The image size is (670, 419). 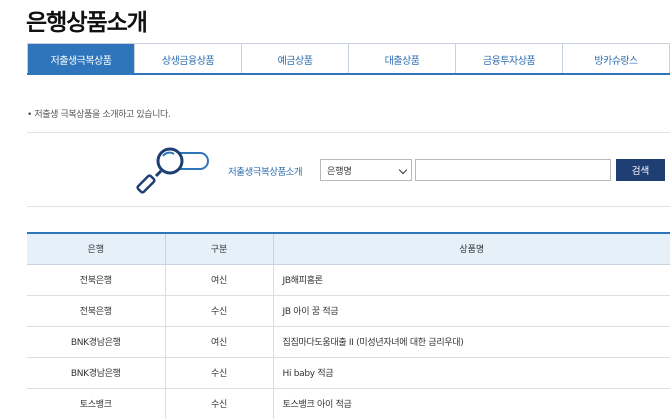 What do you see at coordinates (348, 132) in the screenshot?
I see `divider-top` at bounding box center [348, 132].